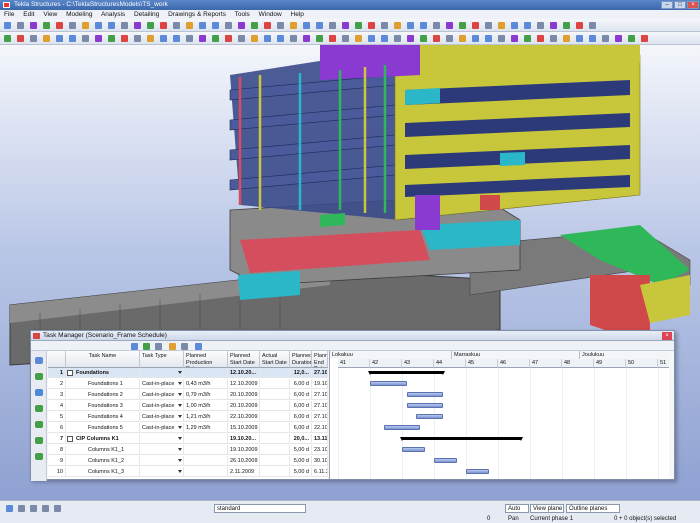 The width and height of the screenshot is (700, 523). Describe the element at coordinates (162, 359) in the screenshot. I see `col-header-task-type: Task Type` at that location.